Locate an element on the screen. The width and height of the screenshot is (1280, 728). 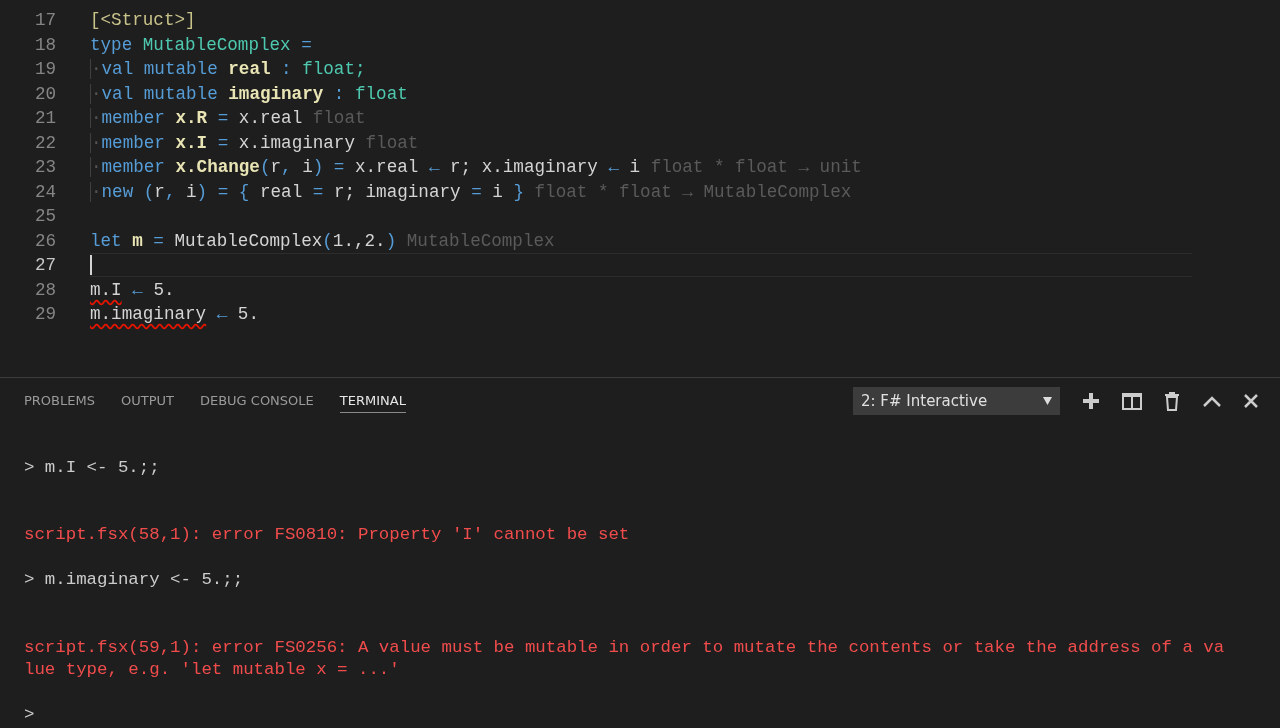
line-number: 29 is located at coordinates (44, 314).